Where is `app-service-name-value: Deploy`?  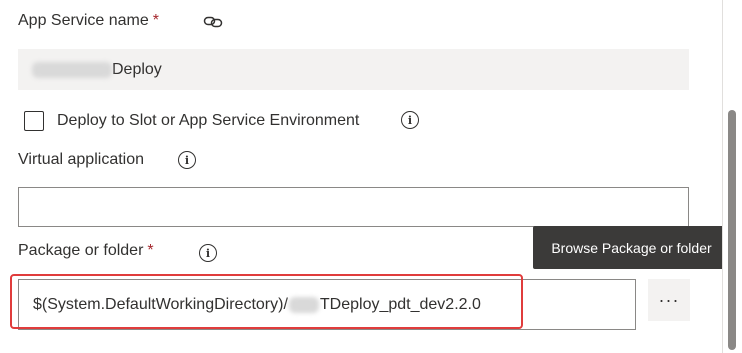
app-service-name-value: Deploy is located at coordinates (137, 69).